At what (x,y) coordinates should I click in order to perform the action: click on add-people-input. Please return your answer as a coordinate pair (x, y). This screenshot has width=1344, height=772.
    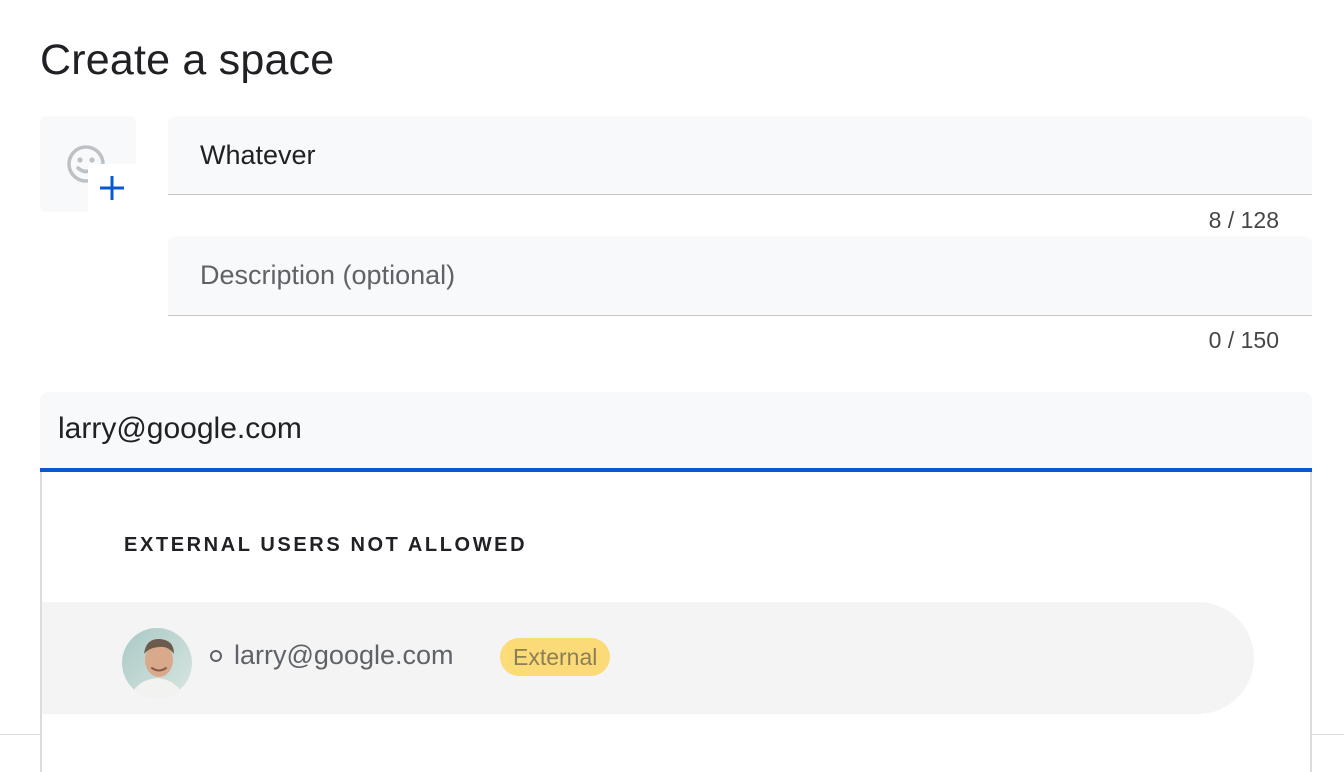
    Looking at the image, I should click on (676, 430).